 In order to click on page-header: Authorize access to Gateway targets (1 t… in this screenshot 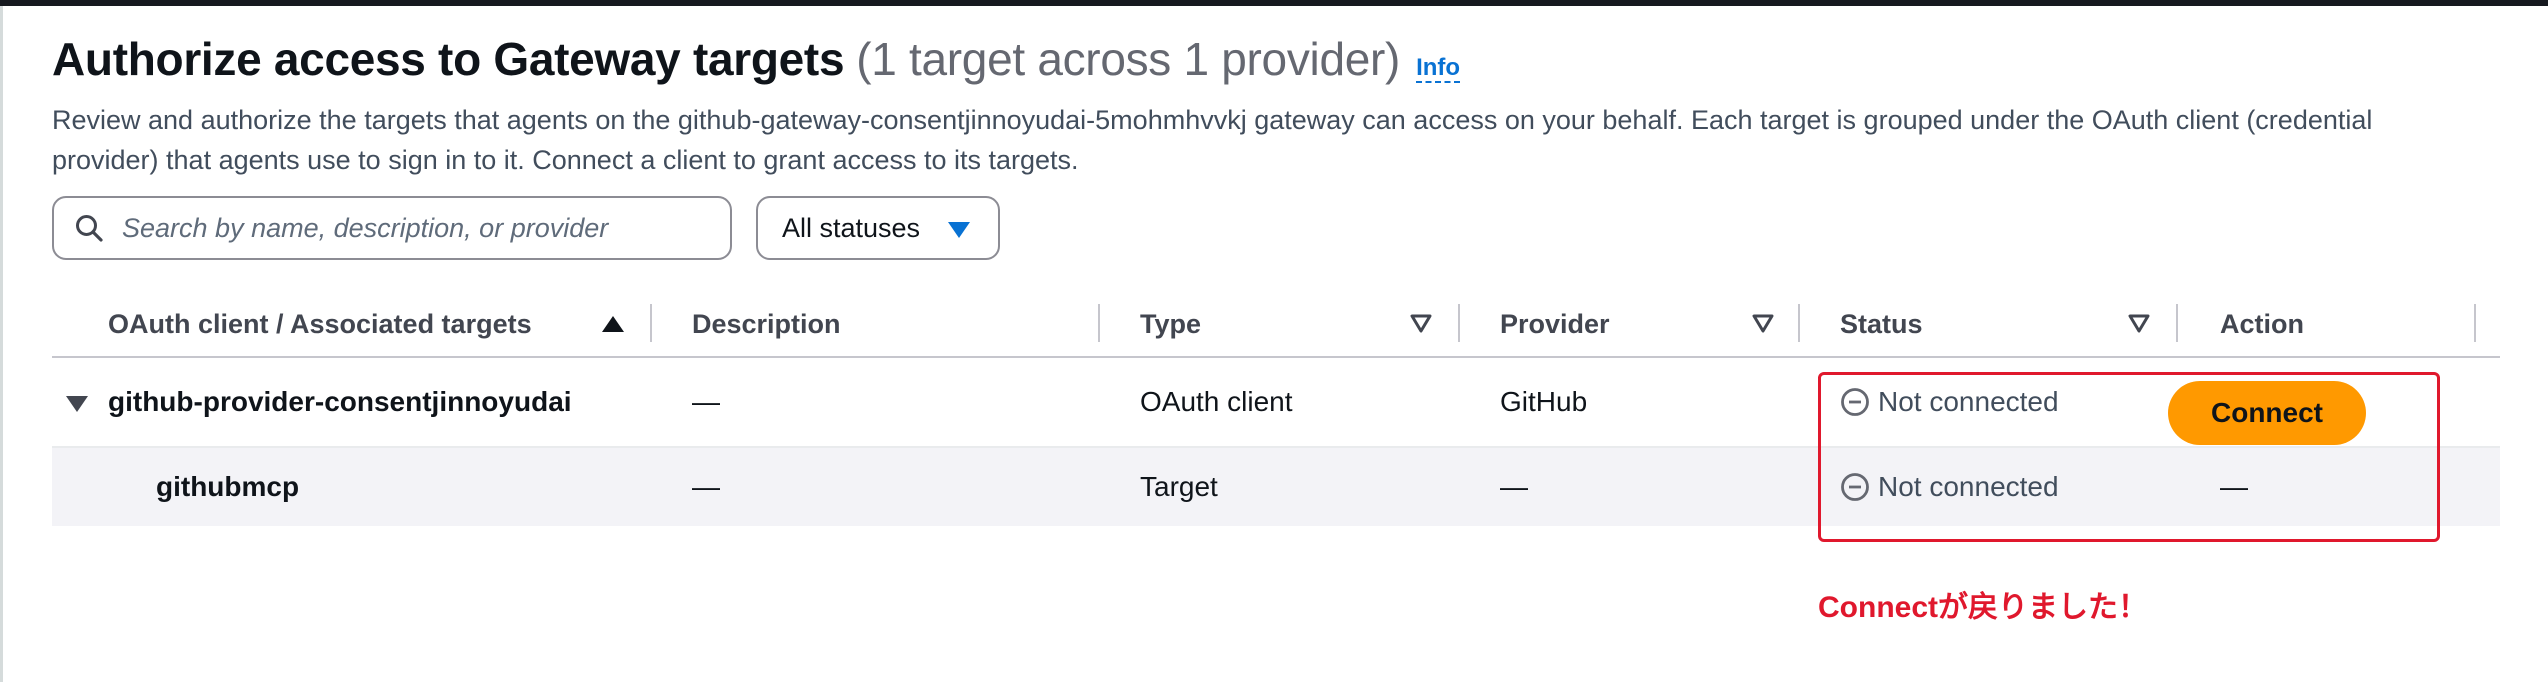, I will do `click(756, 59)`.